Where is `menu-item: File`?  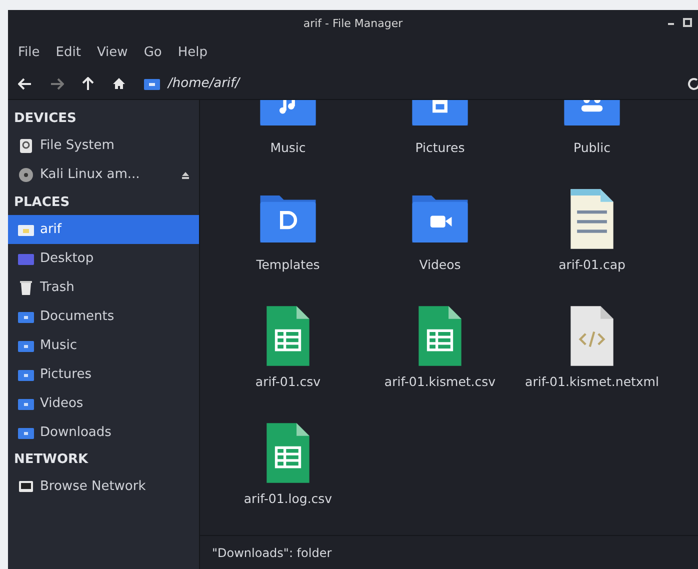 menu-item: File is located at coordinates (29, 53).